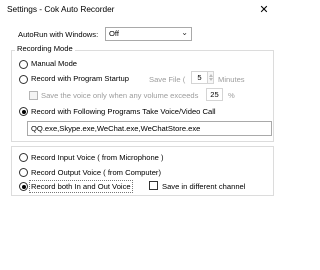 The image size is (320, 270). Describe the element at coordinates (58, 34) in the screenshot. I see `autorun-label: AutoRun with Windows:` at that location.